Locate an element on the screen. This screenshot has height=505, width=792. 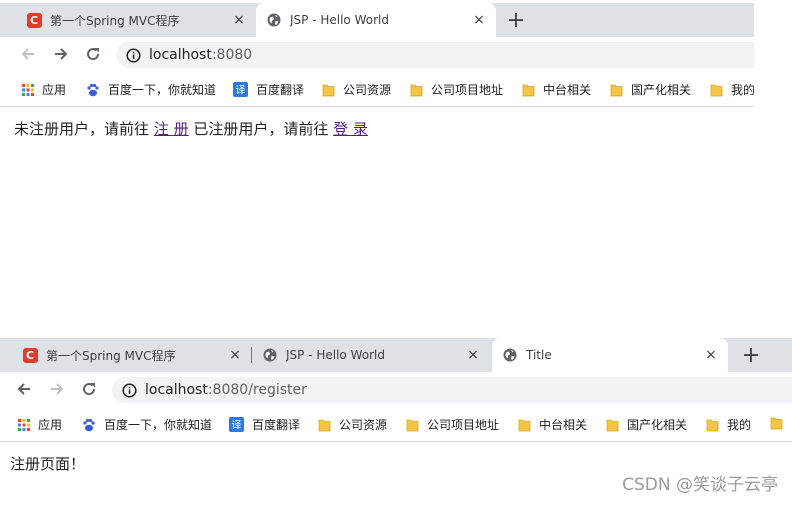
register-link: 注 册 is located at coordinates (171, 129).